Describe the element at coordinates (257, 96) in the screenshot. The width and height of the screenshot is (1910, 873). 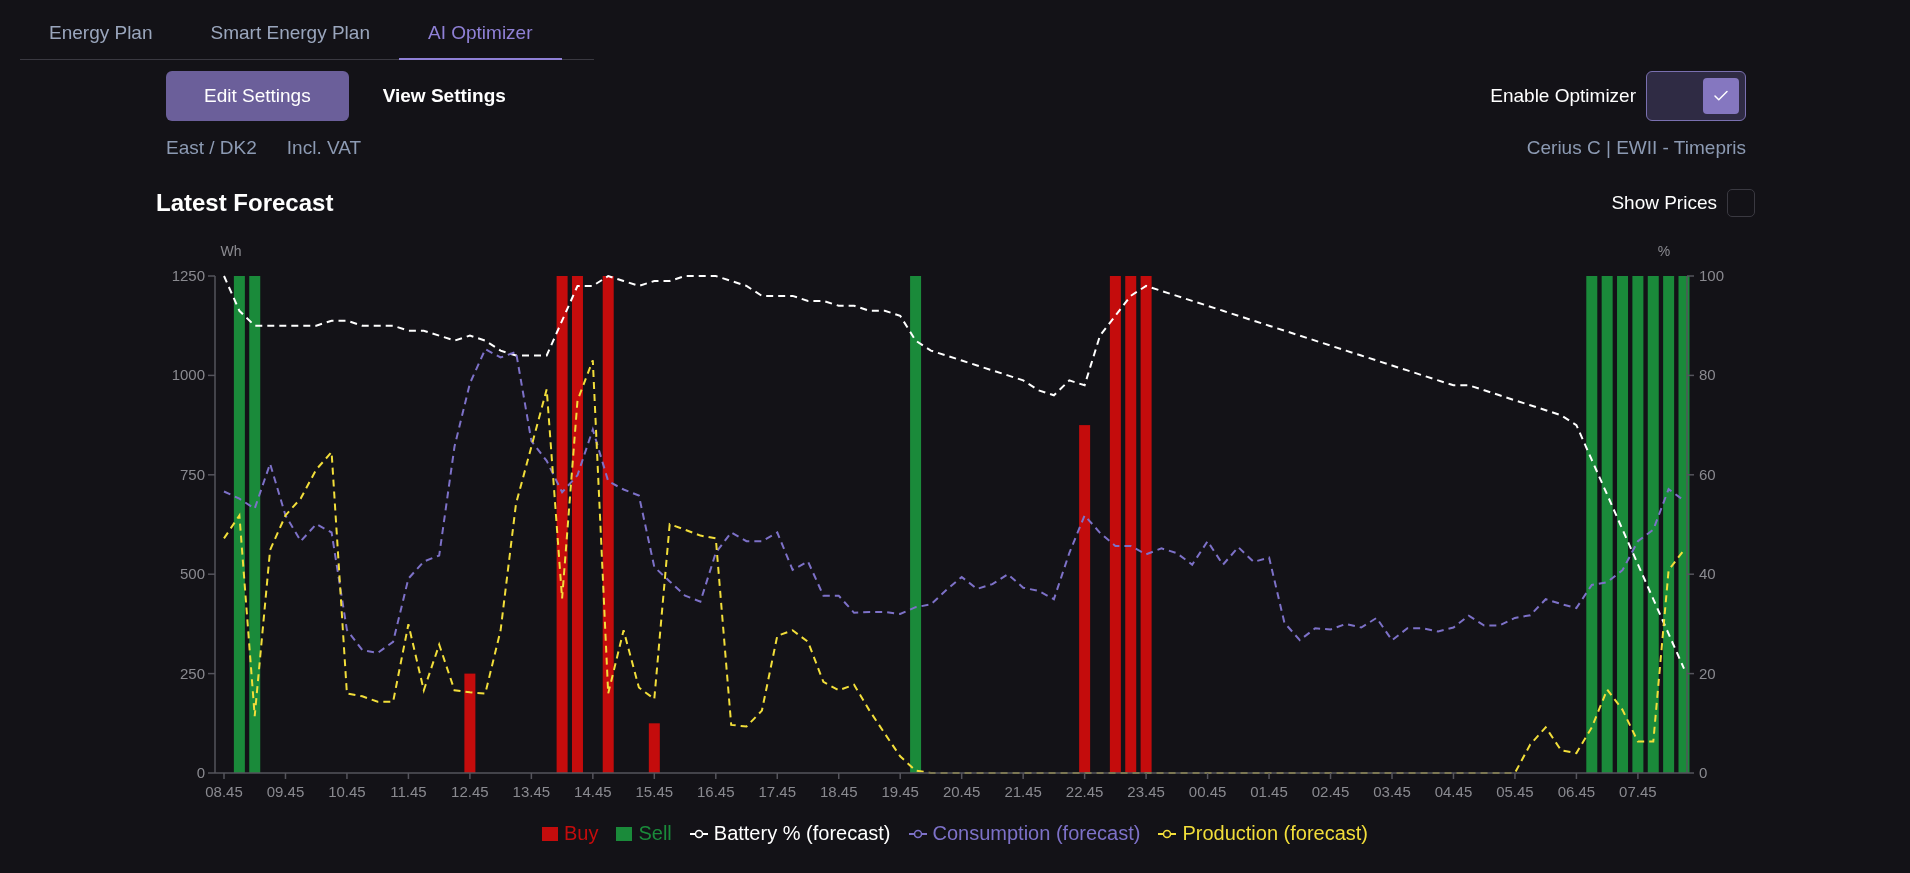
I see `view-button: Edit Settings` at that location.